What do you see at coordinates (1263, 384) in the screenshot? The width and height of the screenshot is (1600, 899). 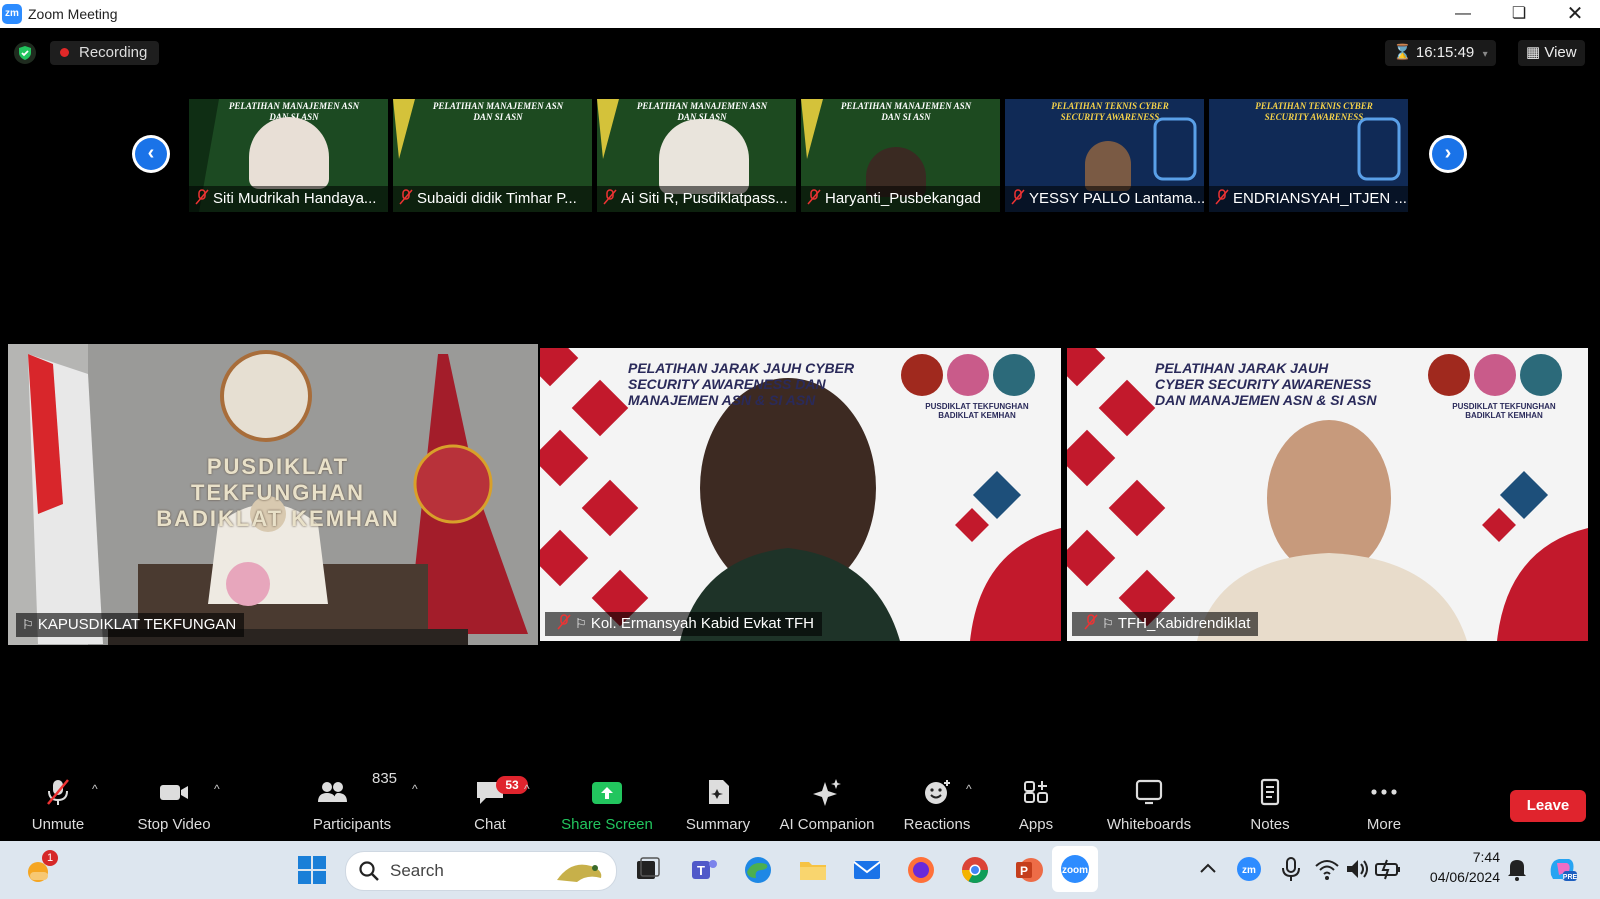 I see `tile-banner-line-2: CYBER SECURITY AWARENESS` at bounding box center [1263, 384].